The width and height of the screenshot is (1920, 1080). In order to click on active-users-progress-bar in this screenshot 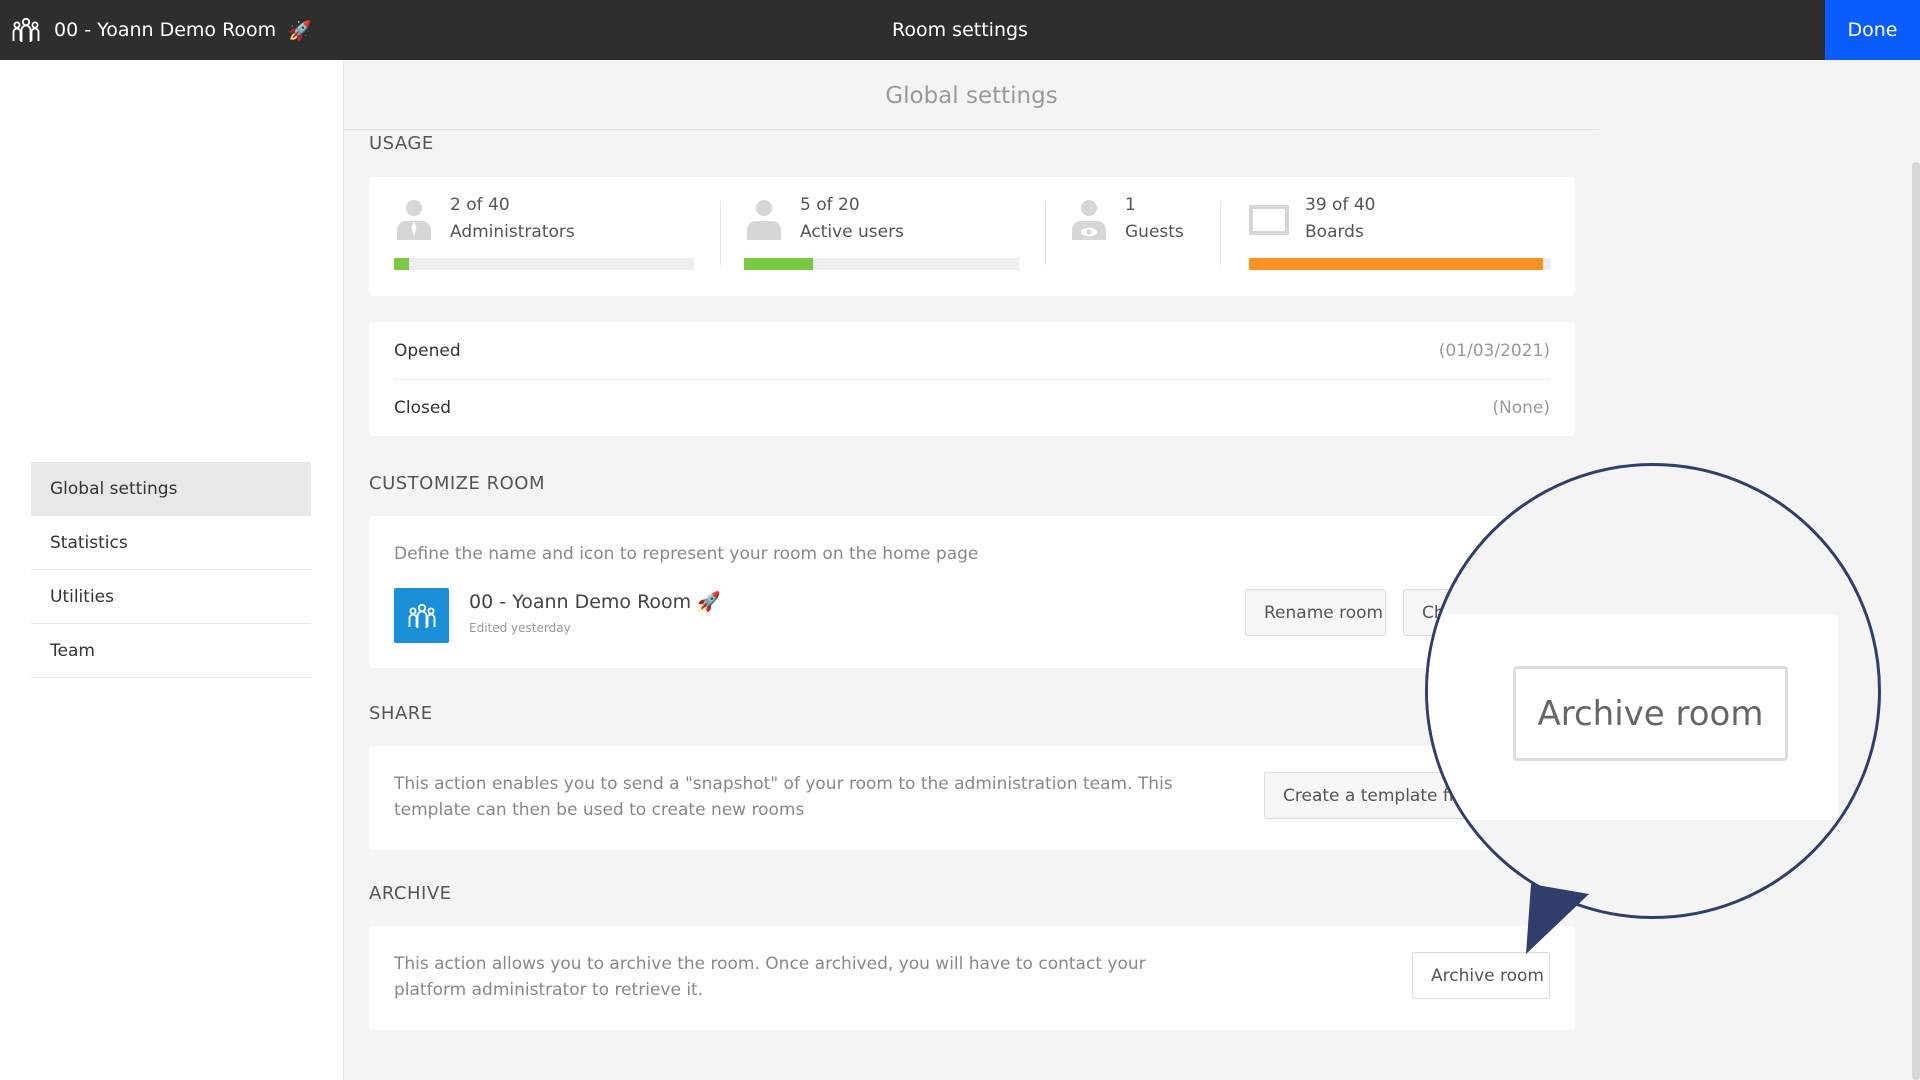, I will do `click(881, 264)`.